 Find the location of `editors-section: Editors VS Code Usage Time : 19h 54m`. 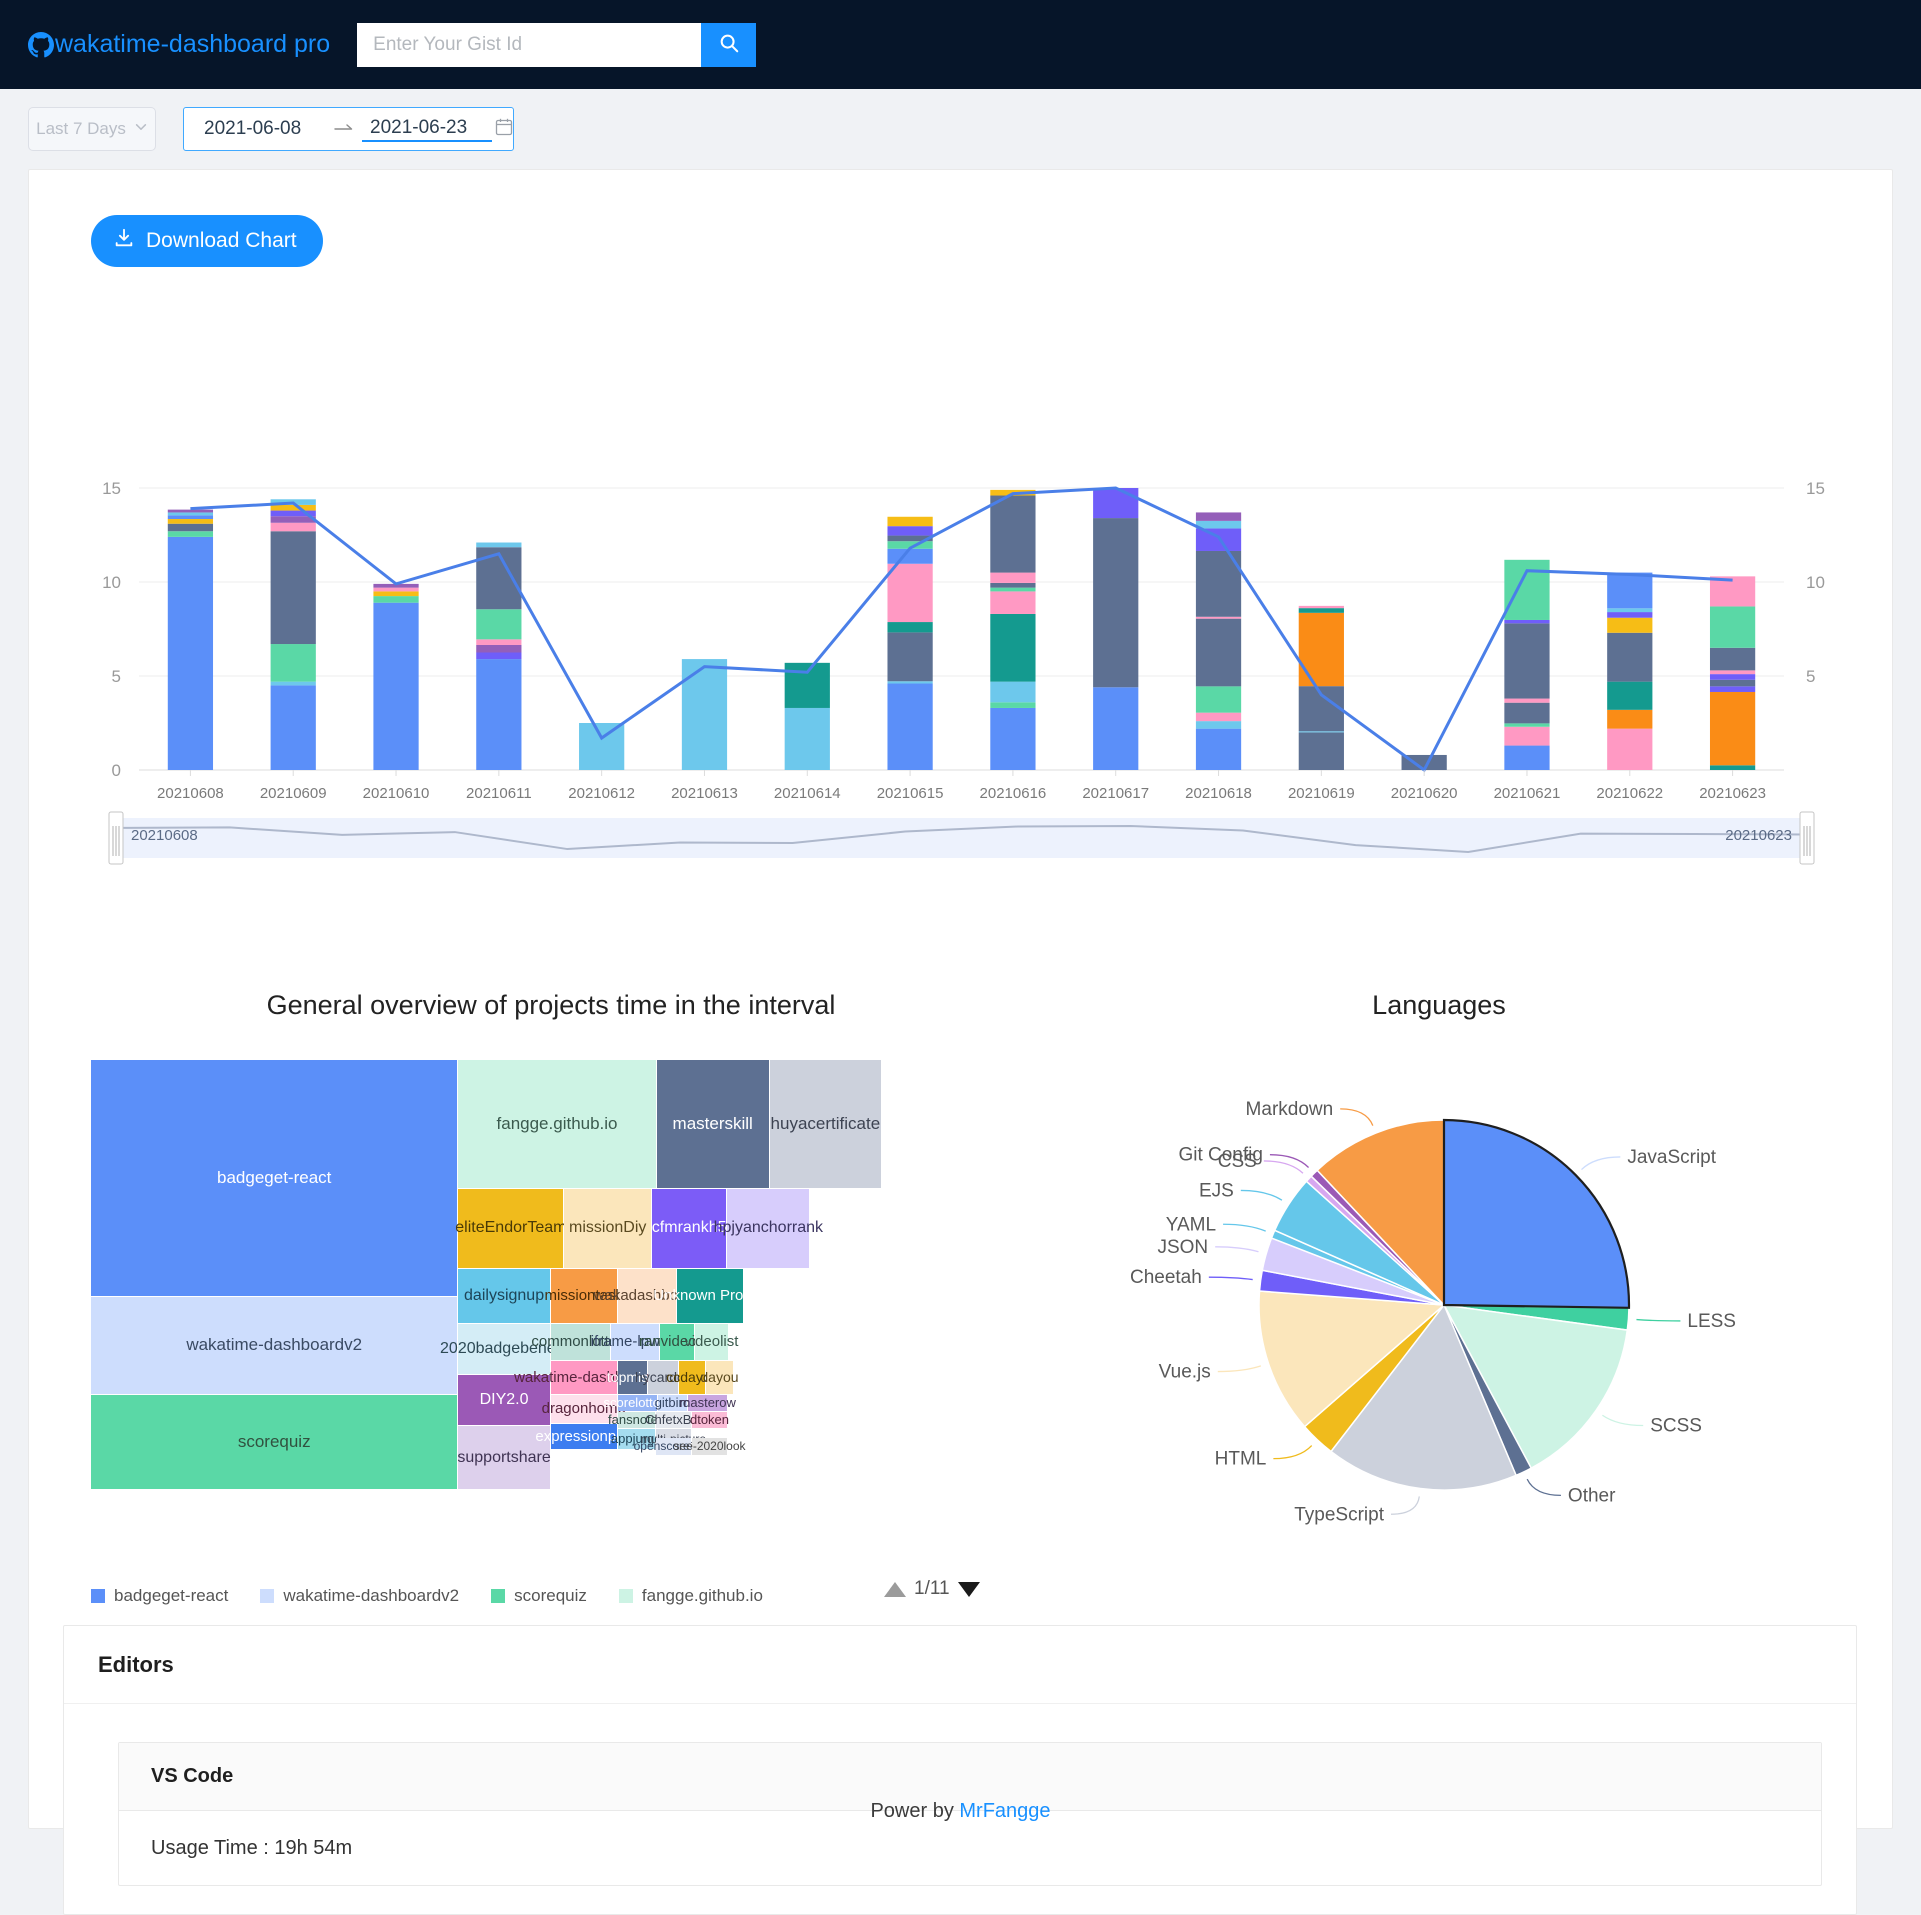

editors-section: Editors VS Code Usage Time : 19h 54m is located at coordinates (960, 1770).